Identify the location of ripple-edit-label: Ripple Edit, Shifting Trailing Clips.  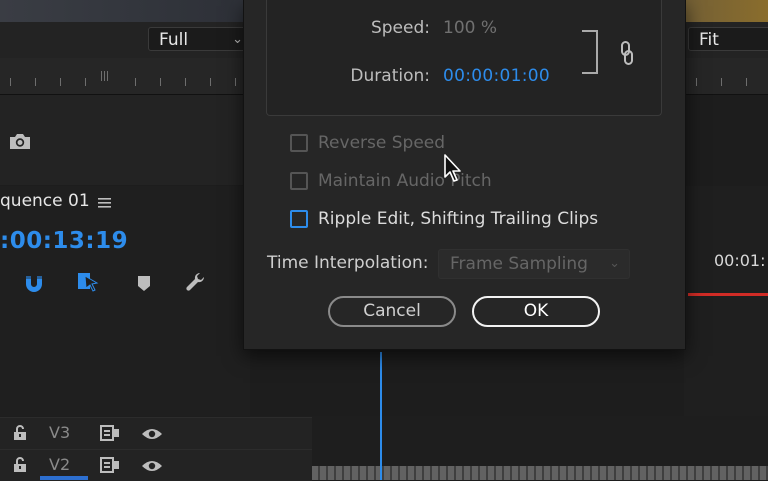
(458, 219).